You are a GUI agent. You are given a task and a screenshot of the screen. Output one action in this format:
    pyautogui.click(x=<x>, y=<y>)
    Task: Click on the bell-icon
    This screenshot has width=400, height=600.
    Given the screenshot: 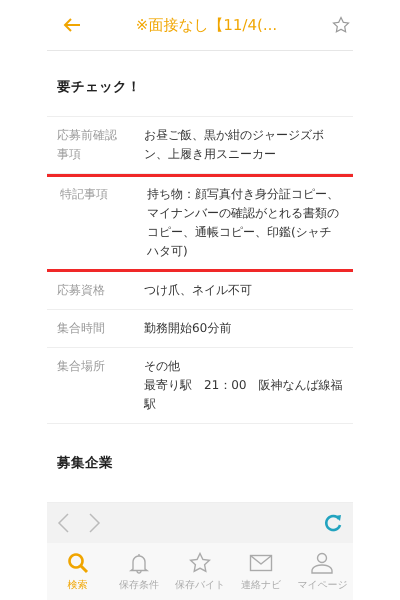 What is the action you would take?
    pyautogui.click(x=139, y=563)
    